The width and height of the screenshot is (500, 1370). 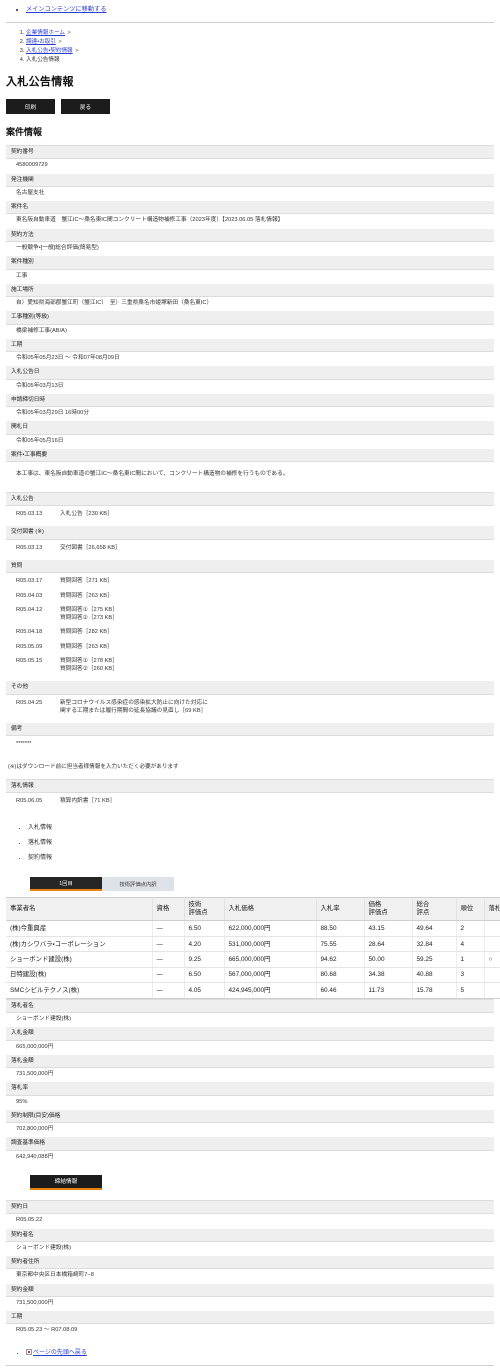 I want to click on case-field-label: 工期, so click(x=250, y=345).